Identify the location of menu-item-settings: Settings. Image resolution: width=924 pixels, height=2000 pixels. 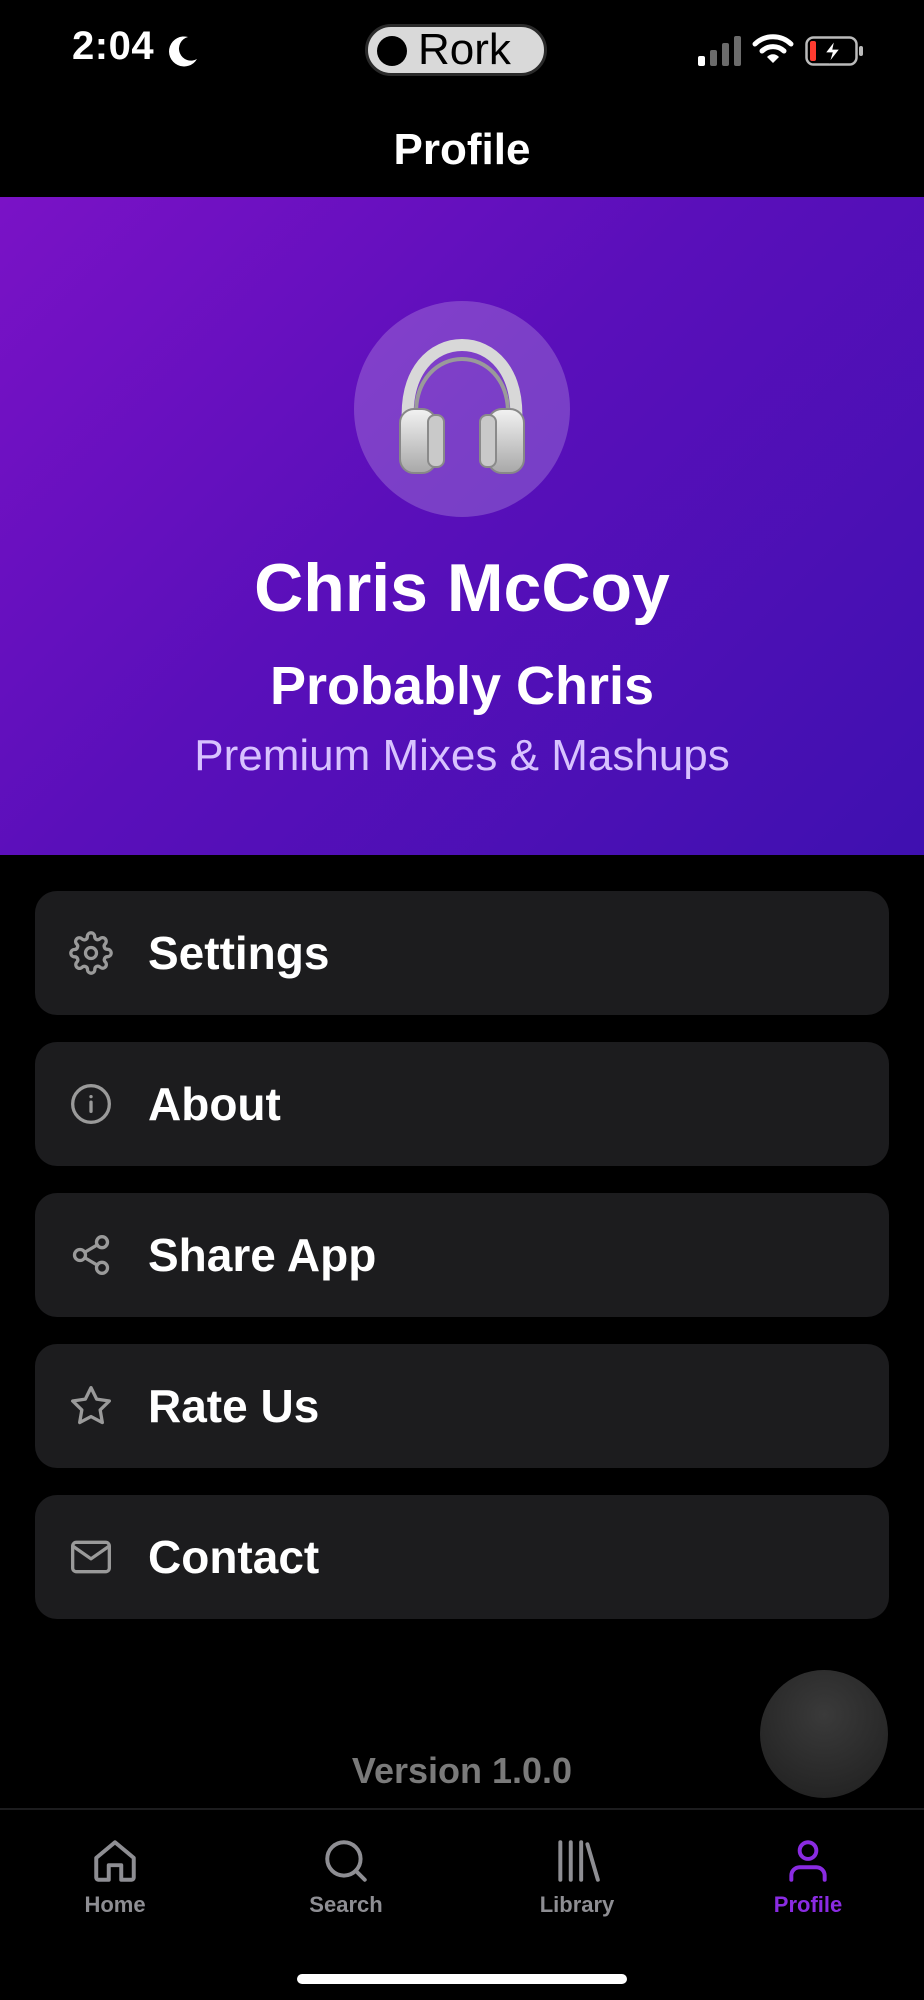
(462, 953).